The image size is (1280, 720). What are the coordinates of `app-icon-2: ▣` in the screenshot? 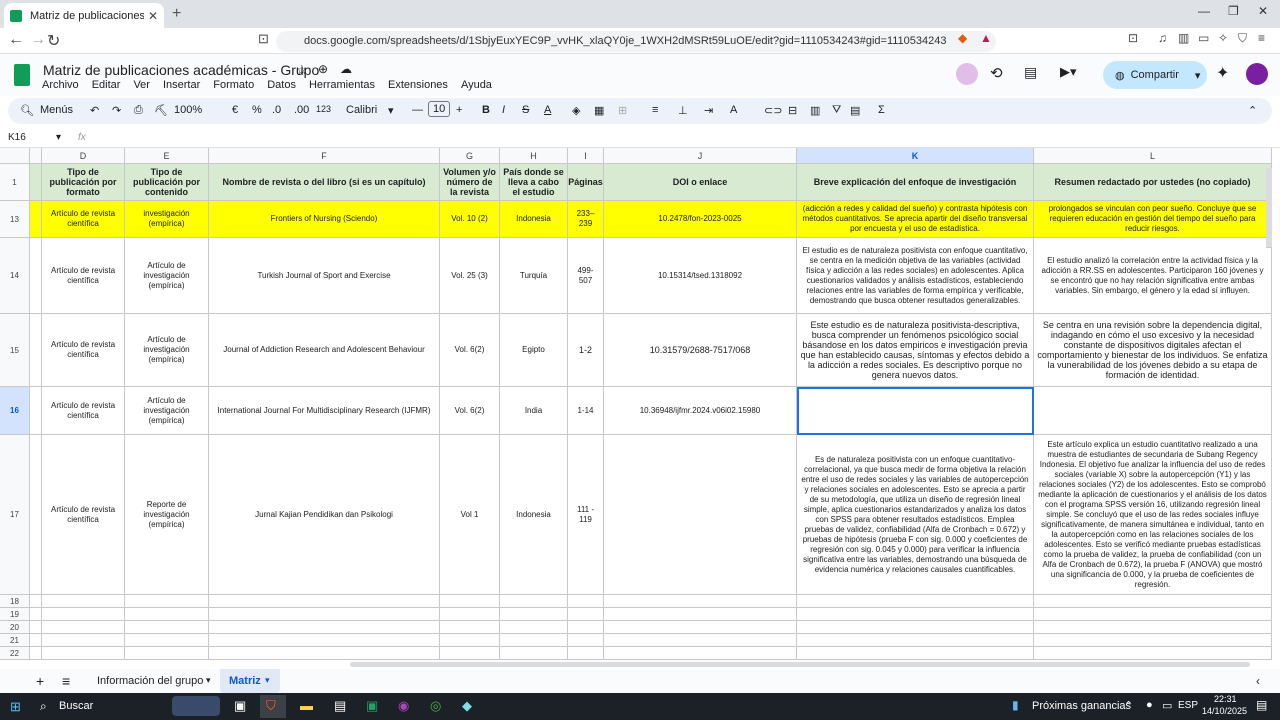 It's located at (372, 706).